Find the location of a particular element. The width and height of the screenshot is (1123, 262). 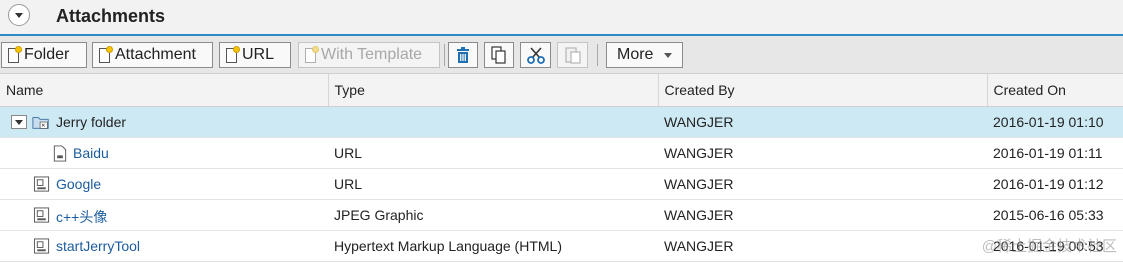

collapse-toggle-button is located at coordinates (19, 15).